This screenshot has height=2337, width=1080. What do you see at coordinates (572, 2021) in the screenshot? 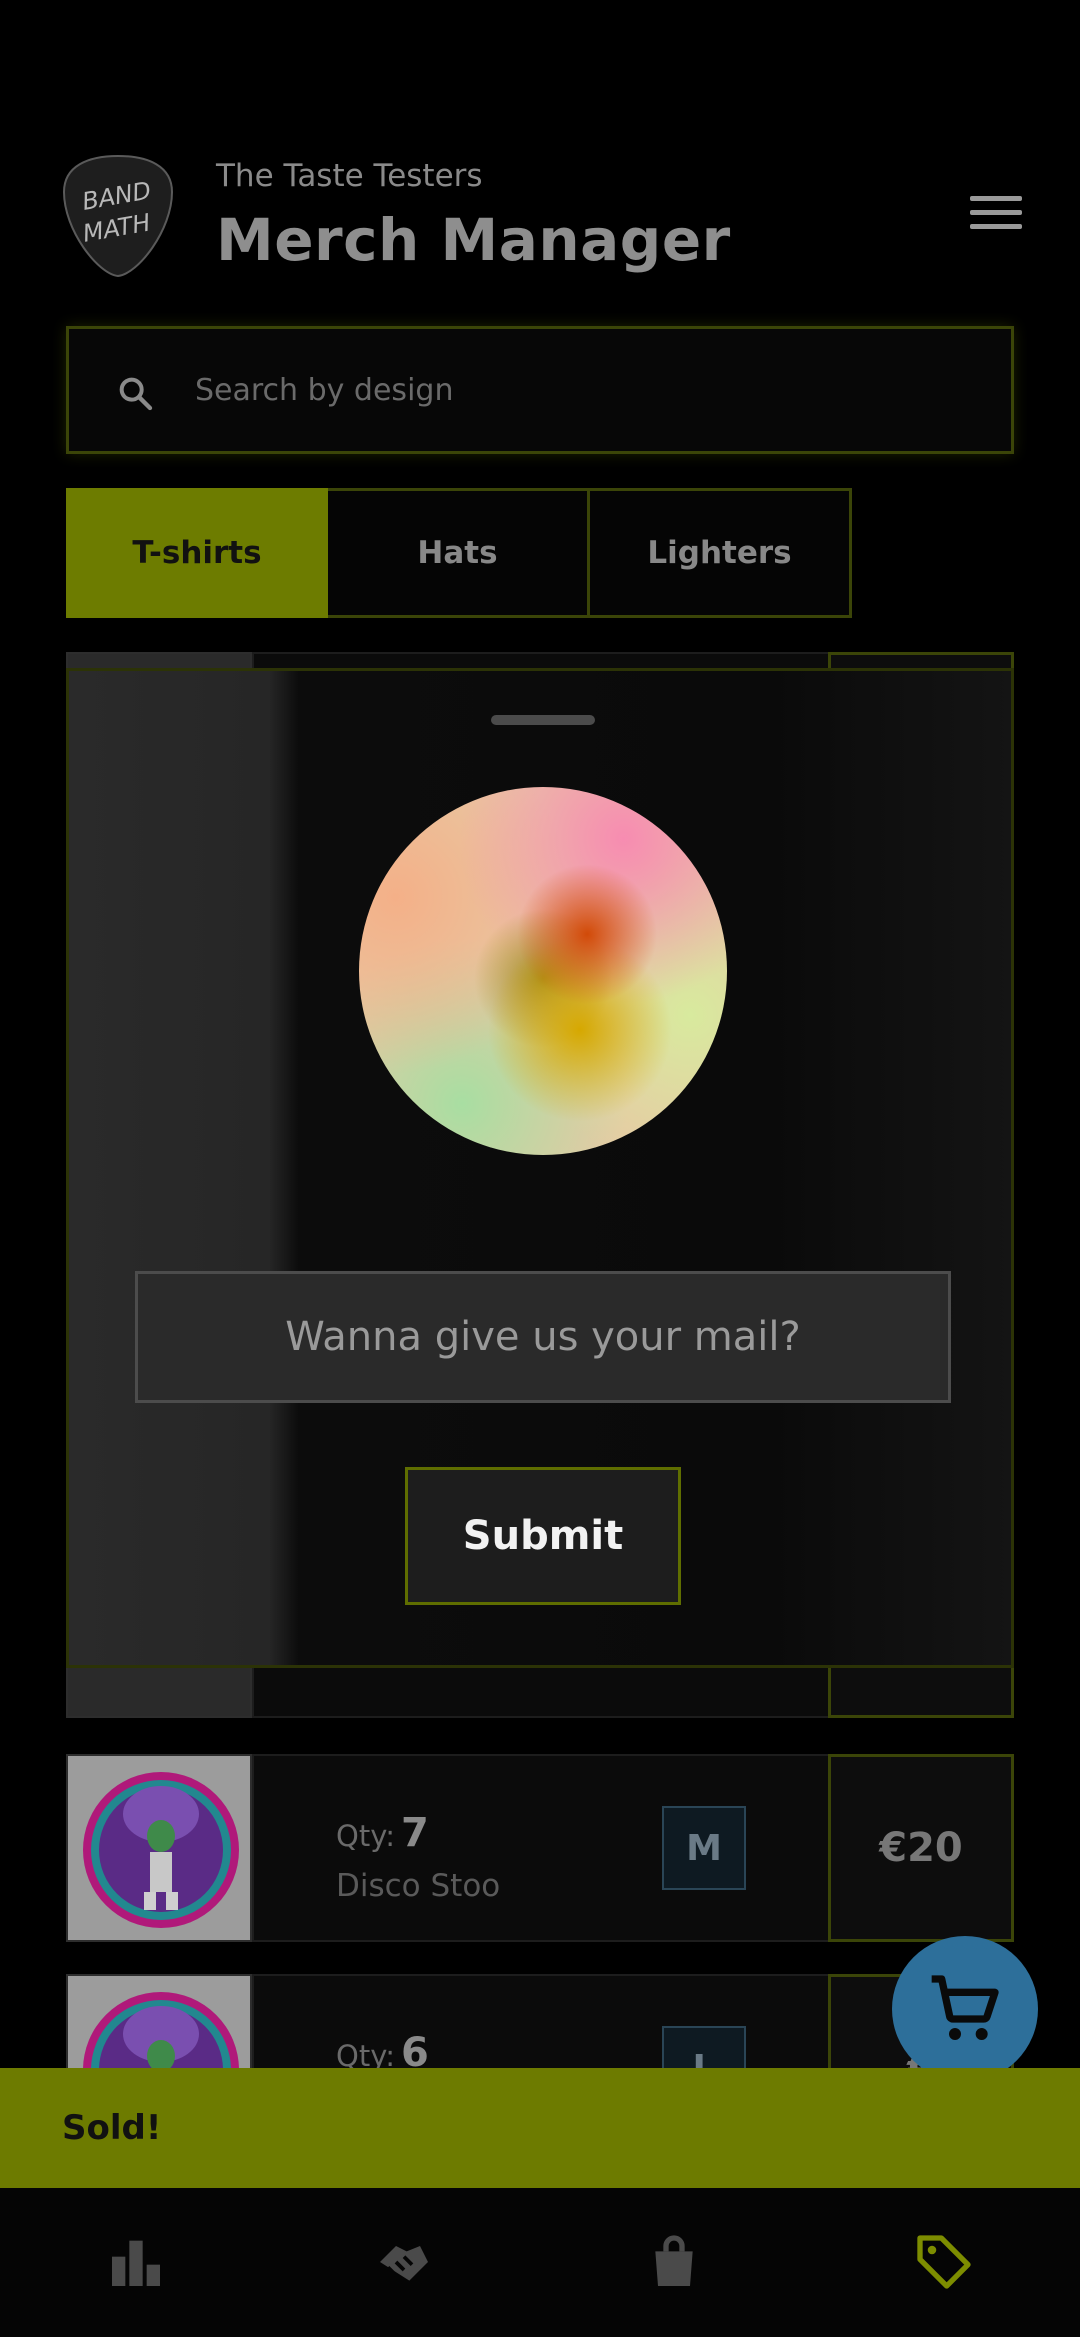
I see `product-info: Qty: 6 L` at bounding box center [572, 2021].